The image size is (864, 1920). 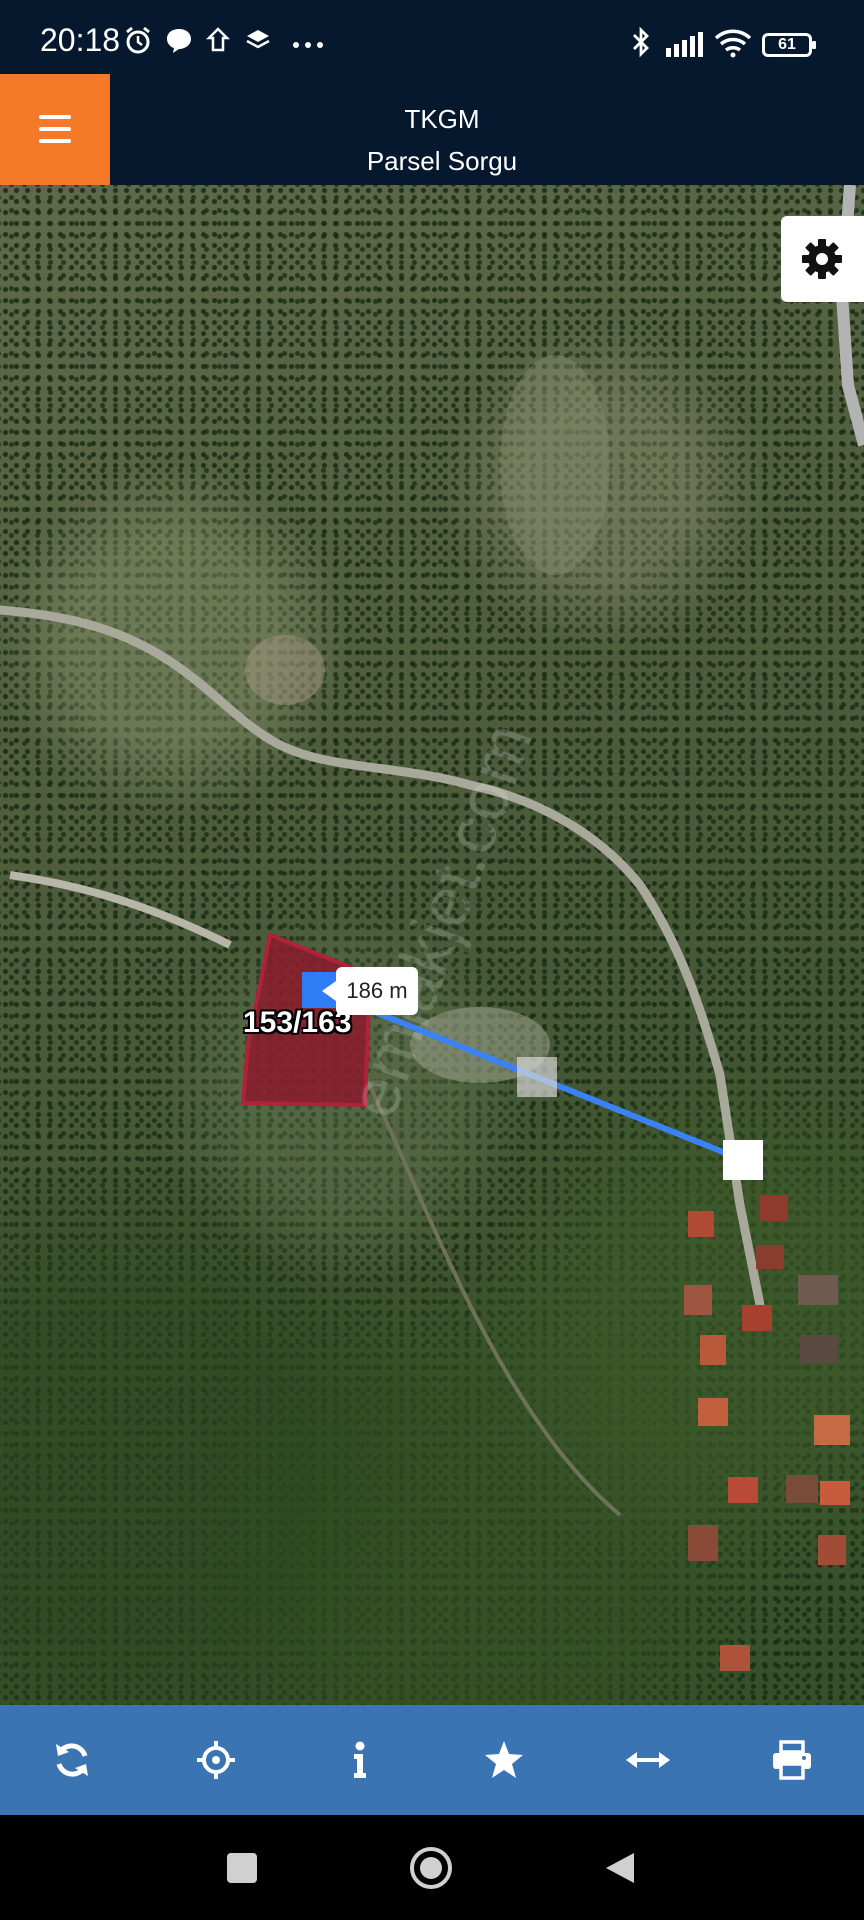 What do you see at coordinates (789, 45) in the screenshot?
I see `battery-icon: 61` at bounding box center [789, 45].